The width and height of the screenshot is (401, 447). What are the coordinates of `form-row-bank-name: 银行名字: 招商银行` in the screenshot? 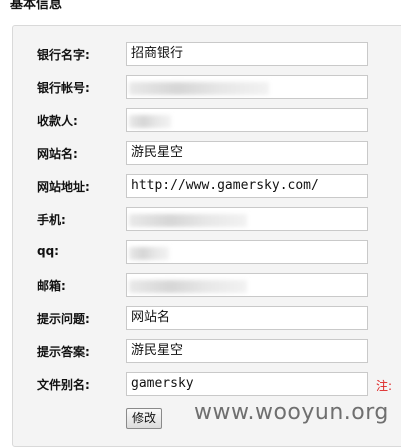 It's located at (207, 55).